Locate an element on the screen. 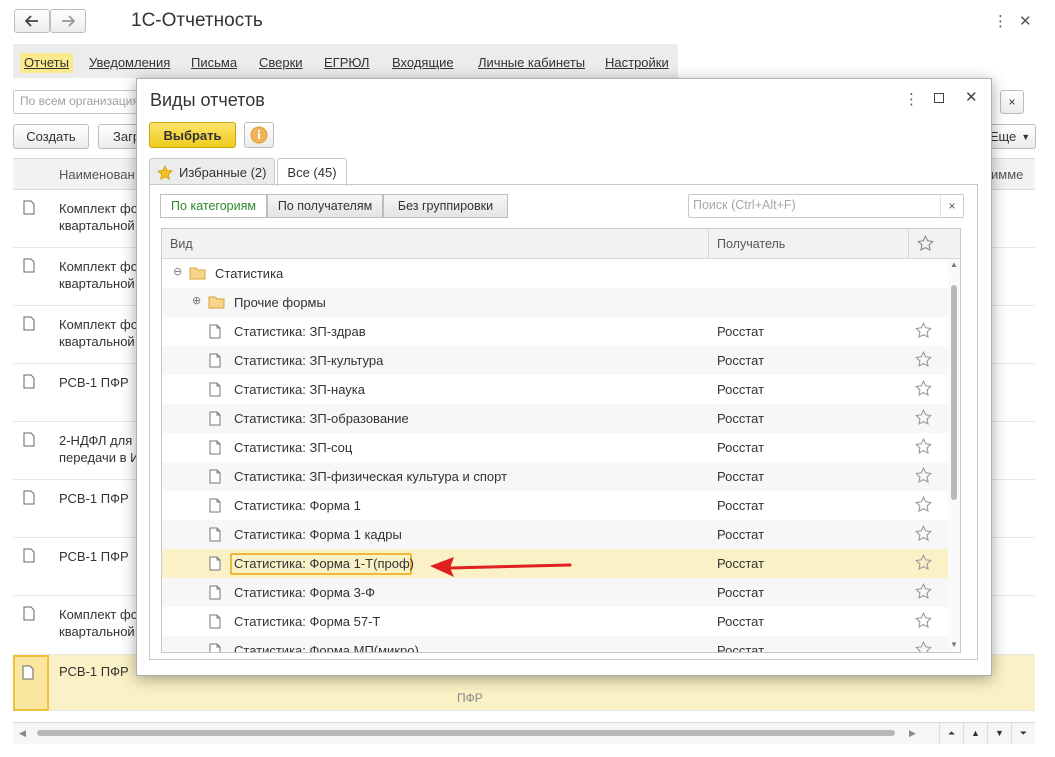  report-name: Статистика: ЗП-здрав is located at coordinates (300, 331).